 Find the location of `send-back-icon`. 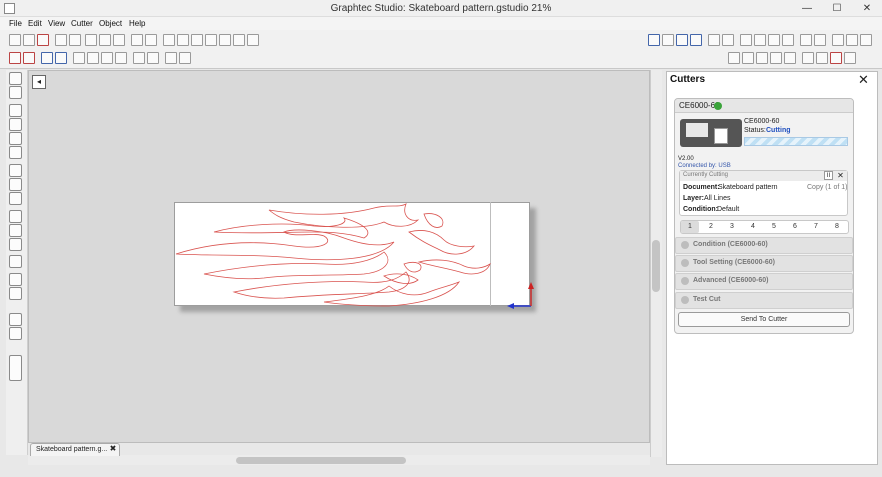

send-back-icon is located at coordinates (121, 58).